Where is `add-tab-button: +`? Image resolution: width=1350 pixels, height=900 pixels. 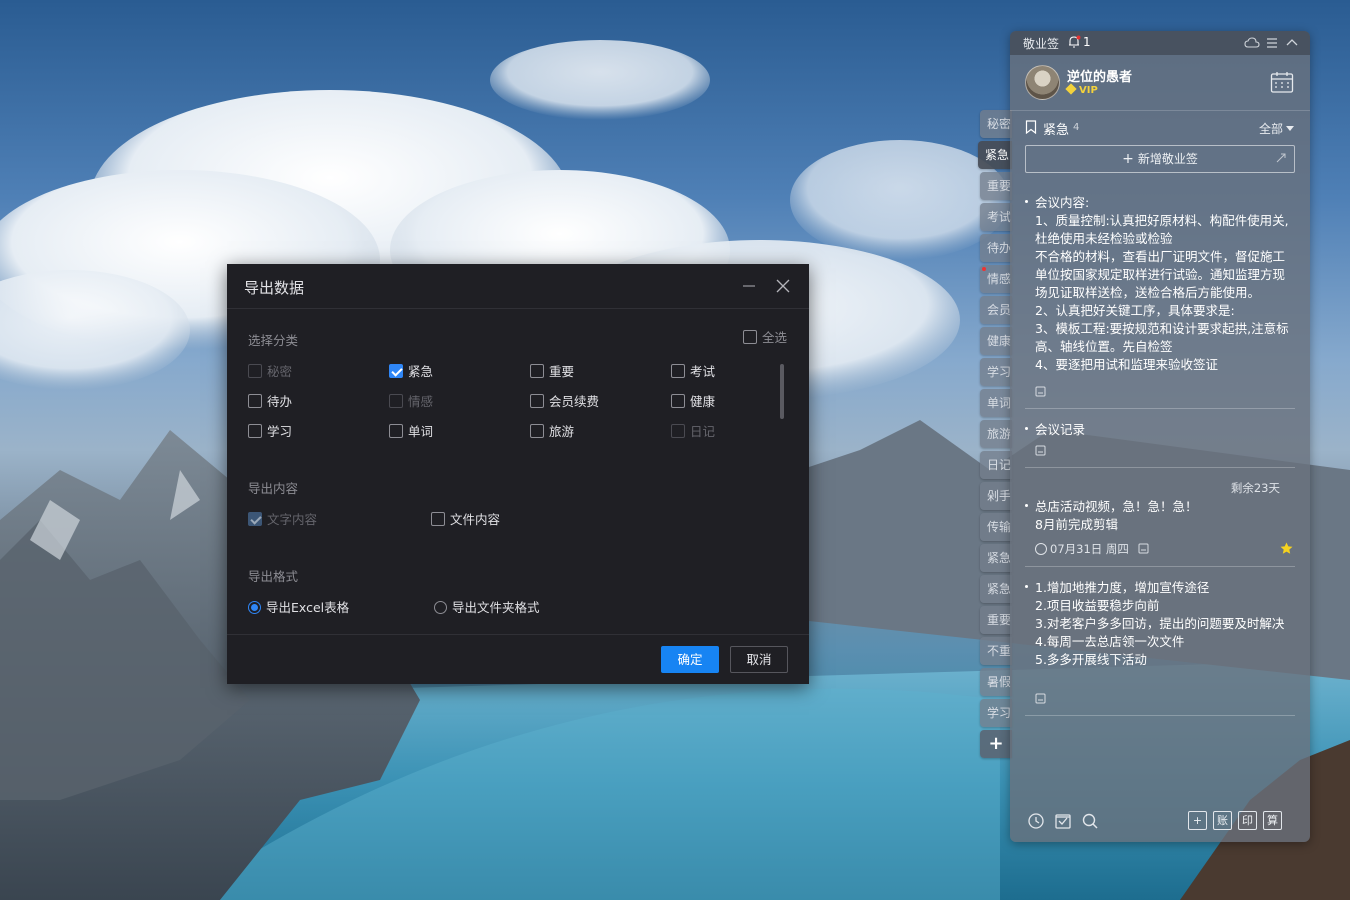
add-tab-button: + is located at coordinates (996, 744).